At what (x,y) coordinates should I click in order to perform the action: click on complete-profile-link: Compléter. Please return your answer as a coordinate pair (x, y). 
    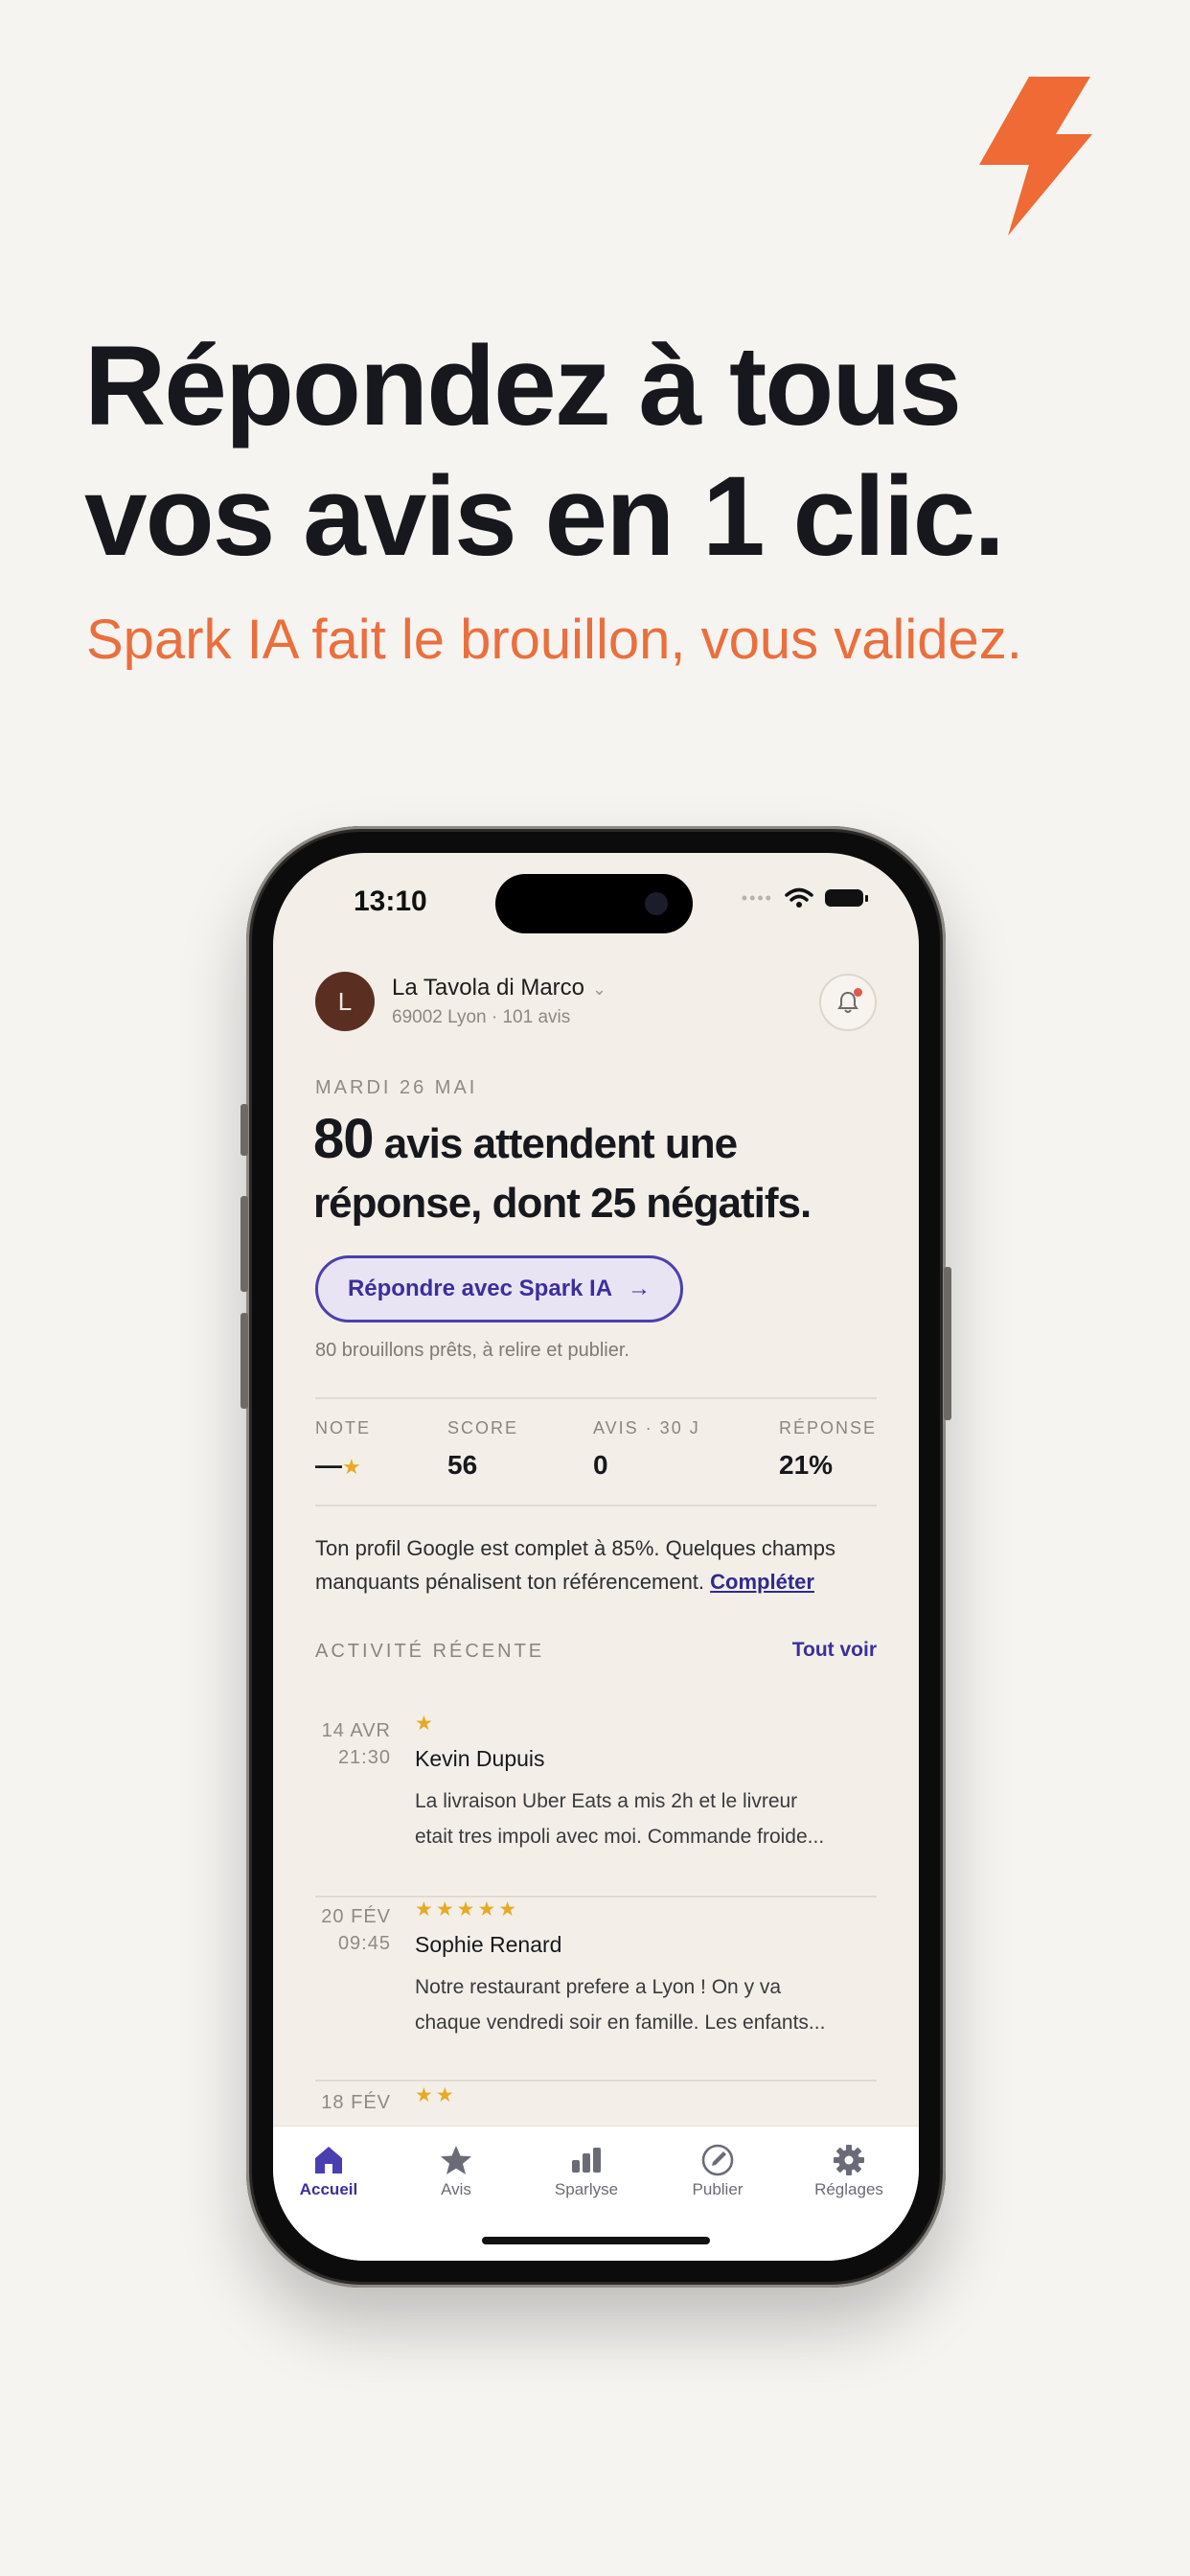
    Looking at the image, I should click on (762, 1582).